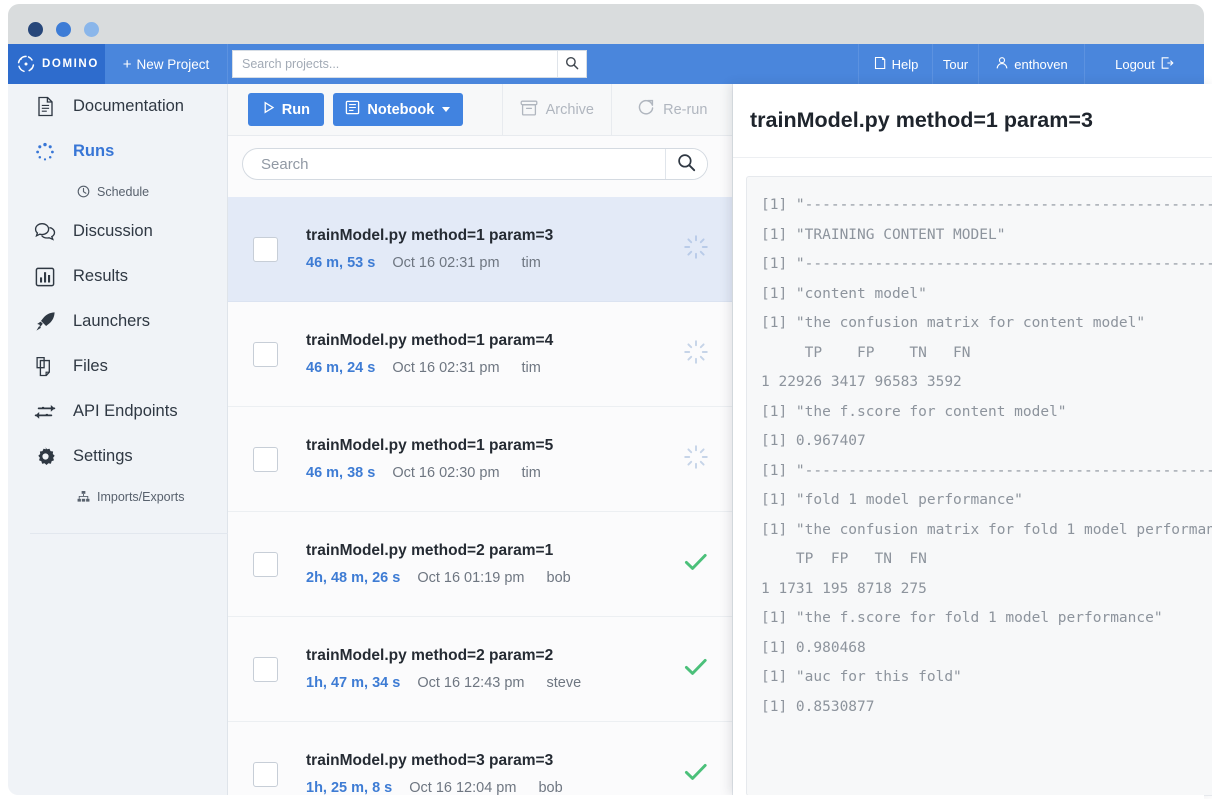 Image resolution: width=1212 pixels, height=799 pixels. I want to click on sidebar-item-label: Runs, so click(94, 151).